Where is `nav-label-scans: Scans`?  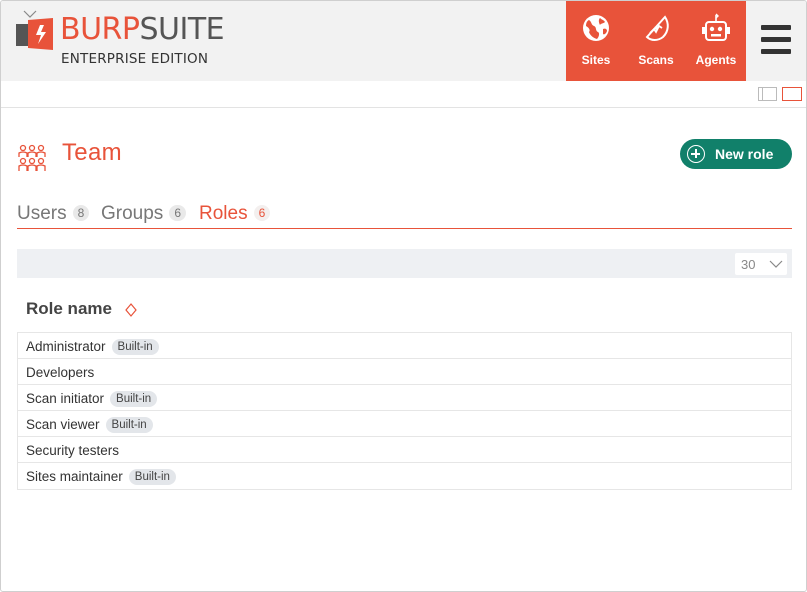
nav-label-scans: Scans is located at coordinates (656, 60).